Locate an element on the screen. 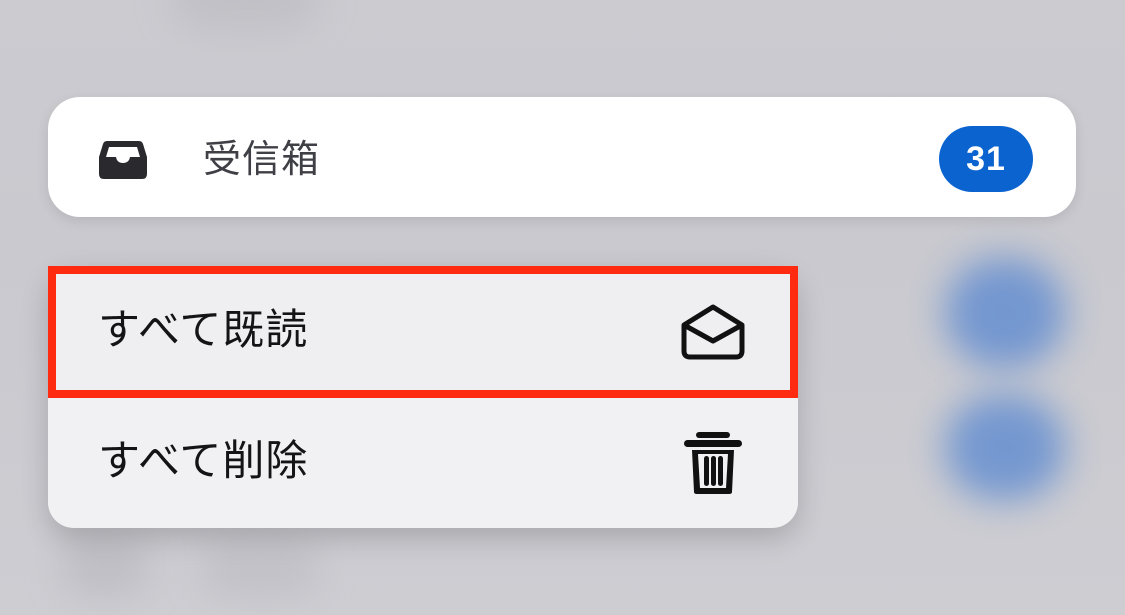 Image resolution: width=1125 pixels, height=615 pixels. delete-all-label: すべて削除 is located at coordinates (203, 460).